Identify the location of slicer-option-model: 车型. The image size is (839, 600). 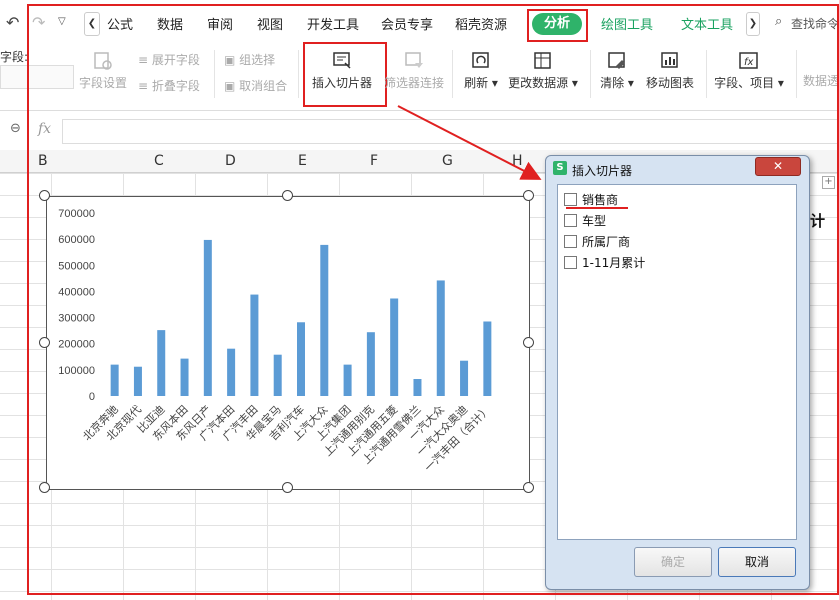
(585, 220).